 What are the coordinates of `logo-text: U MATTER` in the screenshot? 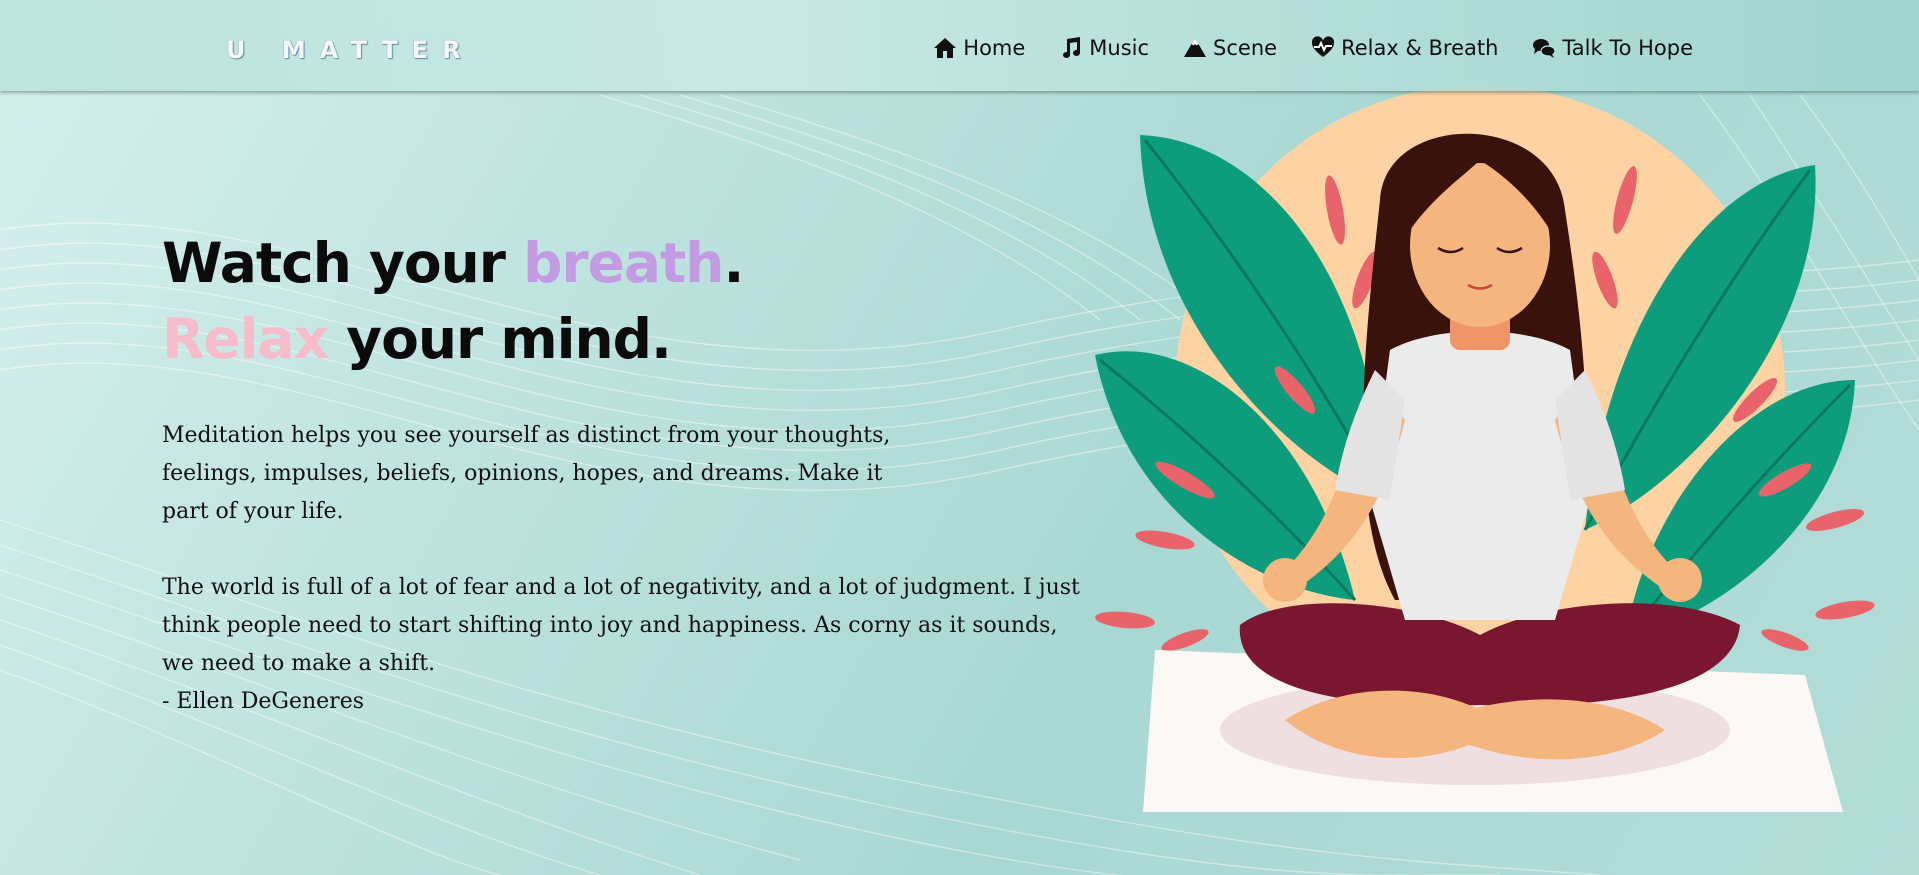 It's located at (350, 50).